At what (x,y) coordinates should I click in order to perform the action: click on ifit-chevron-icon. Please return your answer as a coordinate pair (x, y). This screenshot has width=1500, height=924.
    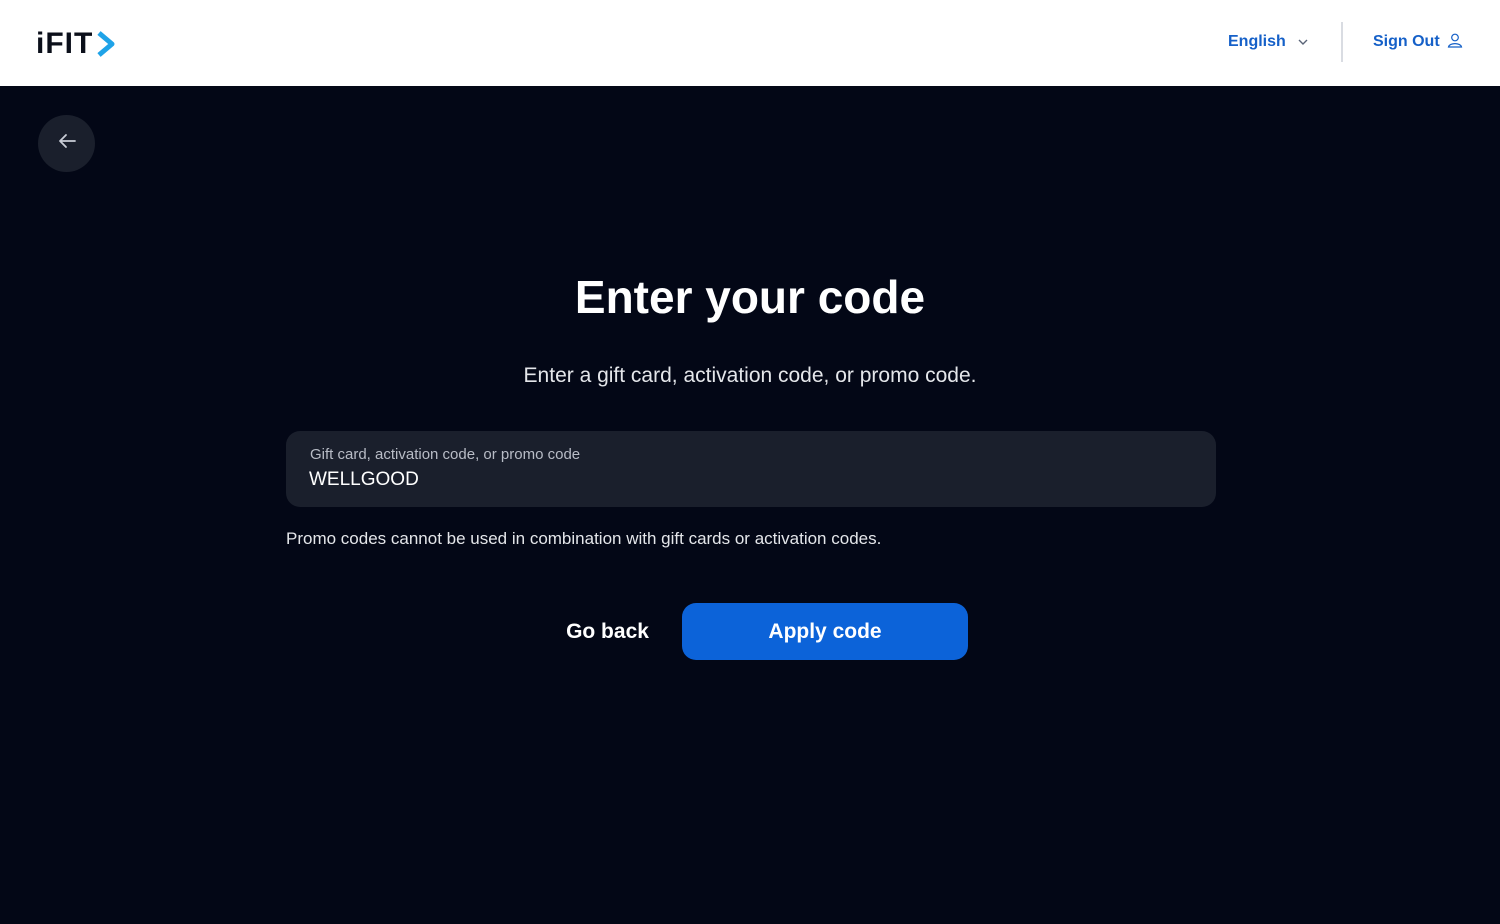
    Looking at the image, I should click on (106, 44).